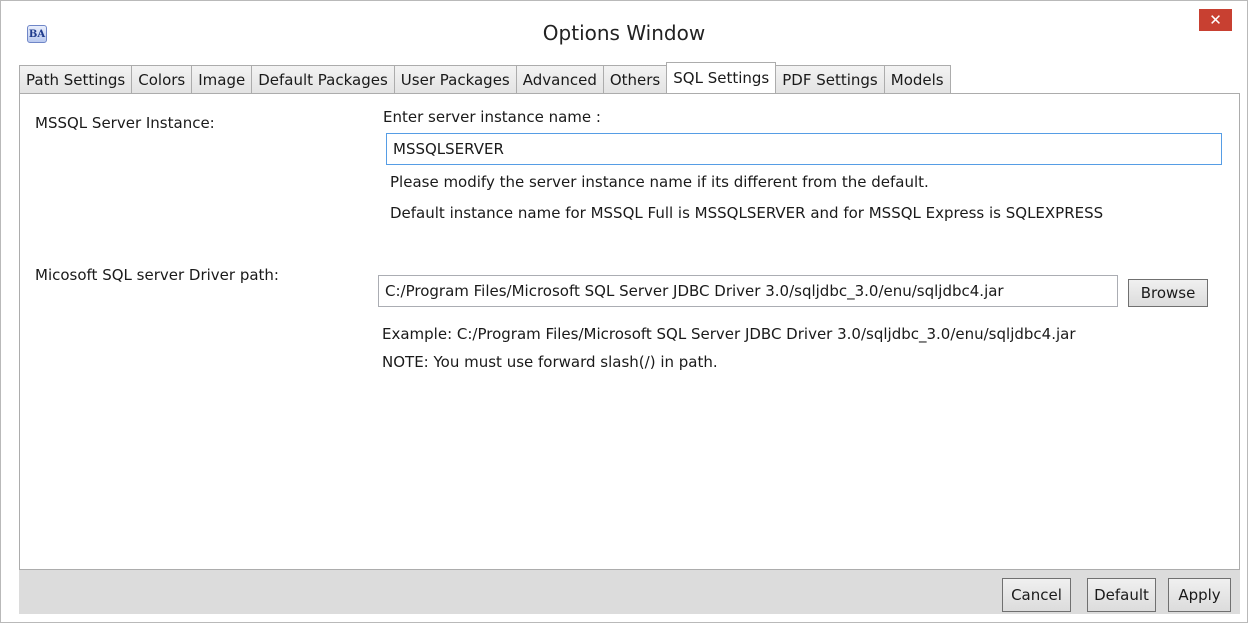 The width and height of the screenshot is (1248, 623). I want to click on instance-label: MSSQL Server Instance:, so click(125, 123).